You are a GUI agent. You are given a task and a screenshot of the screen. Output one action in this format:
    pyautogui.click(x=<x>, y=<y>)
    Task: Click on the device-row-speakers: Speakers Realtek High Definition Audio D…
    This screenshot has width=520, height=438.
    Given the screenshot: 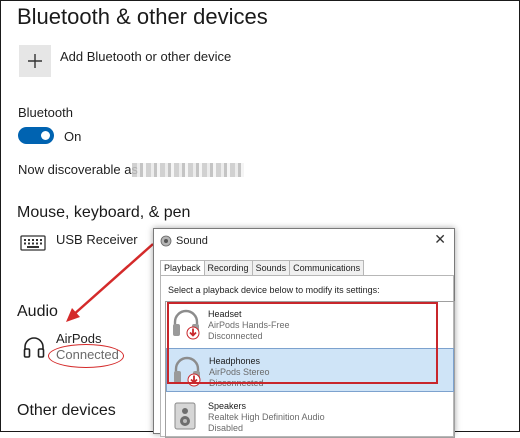 What is the action you would take?
    pyautogui.click(x=310, y=415)
    